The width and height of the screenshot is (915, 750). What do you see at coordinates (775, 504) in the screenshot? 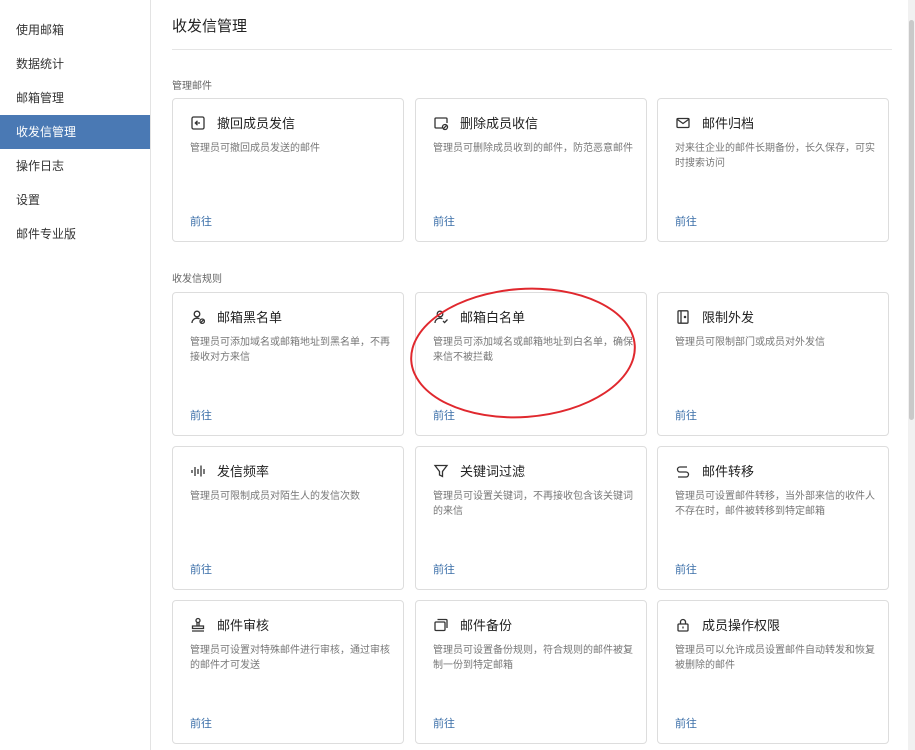
I see `card-description: 管理员可设置邮件转移，当外部来信的收件人不存在时，邮件被转移到特定邮箱` at bounding box center [775, 504].